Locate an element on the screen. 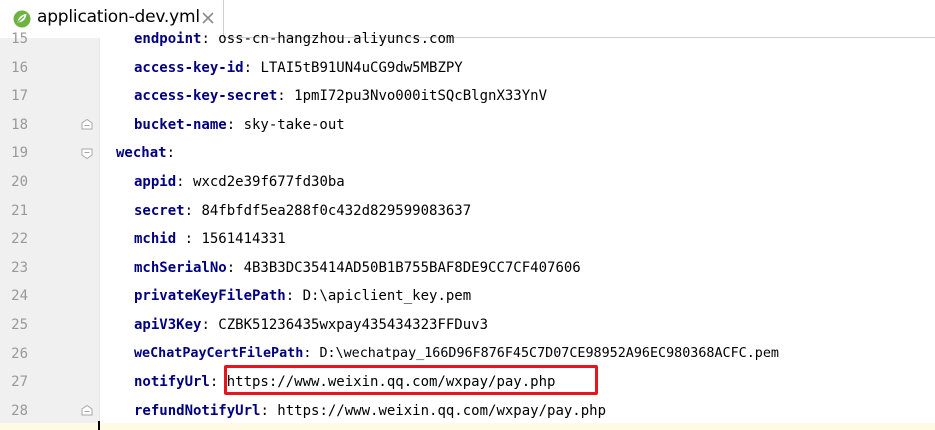  yaml-value: 4B3B3DC35414AD50B1B755BAF8DE9CC7CF407606 is located at coordinates (412, 267).